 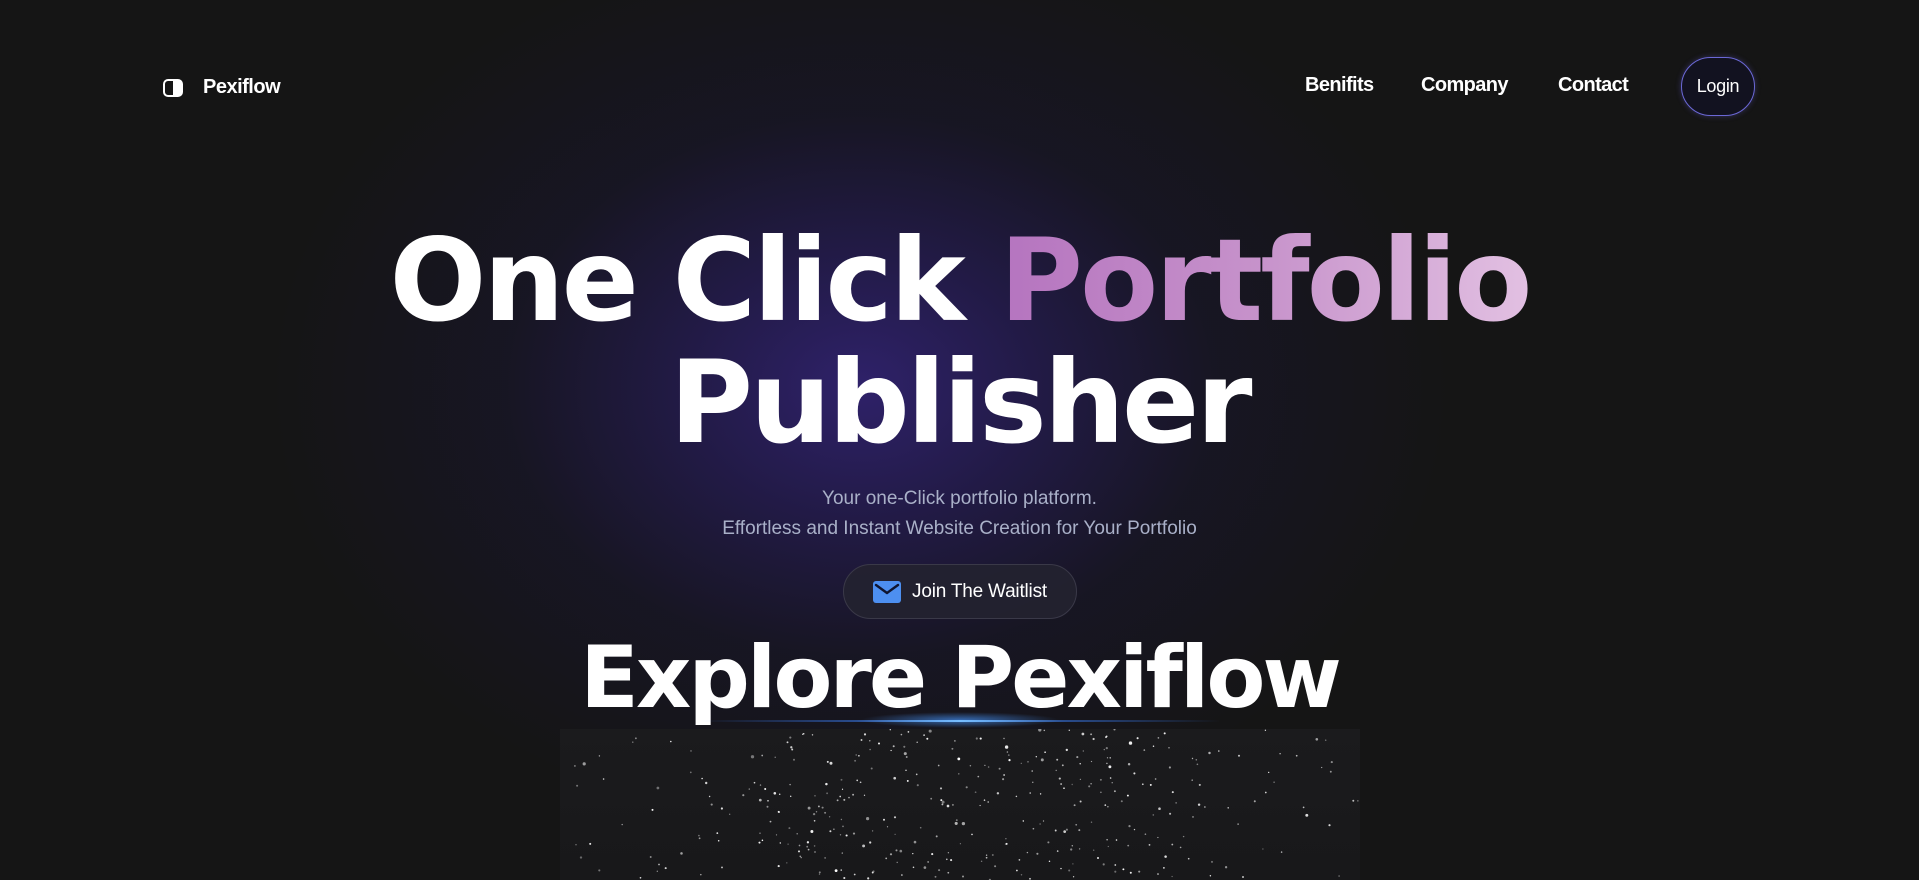 What do you see at coordinates (1339, 85) in the screenshot?
I see `nav-link-benifits: Benifits` at bounding box center [1339, 85].